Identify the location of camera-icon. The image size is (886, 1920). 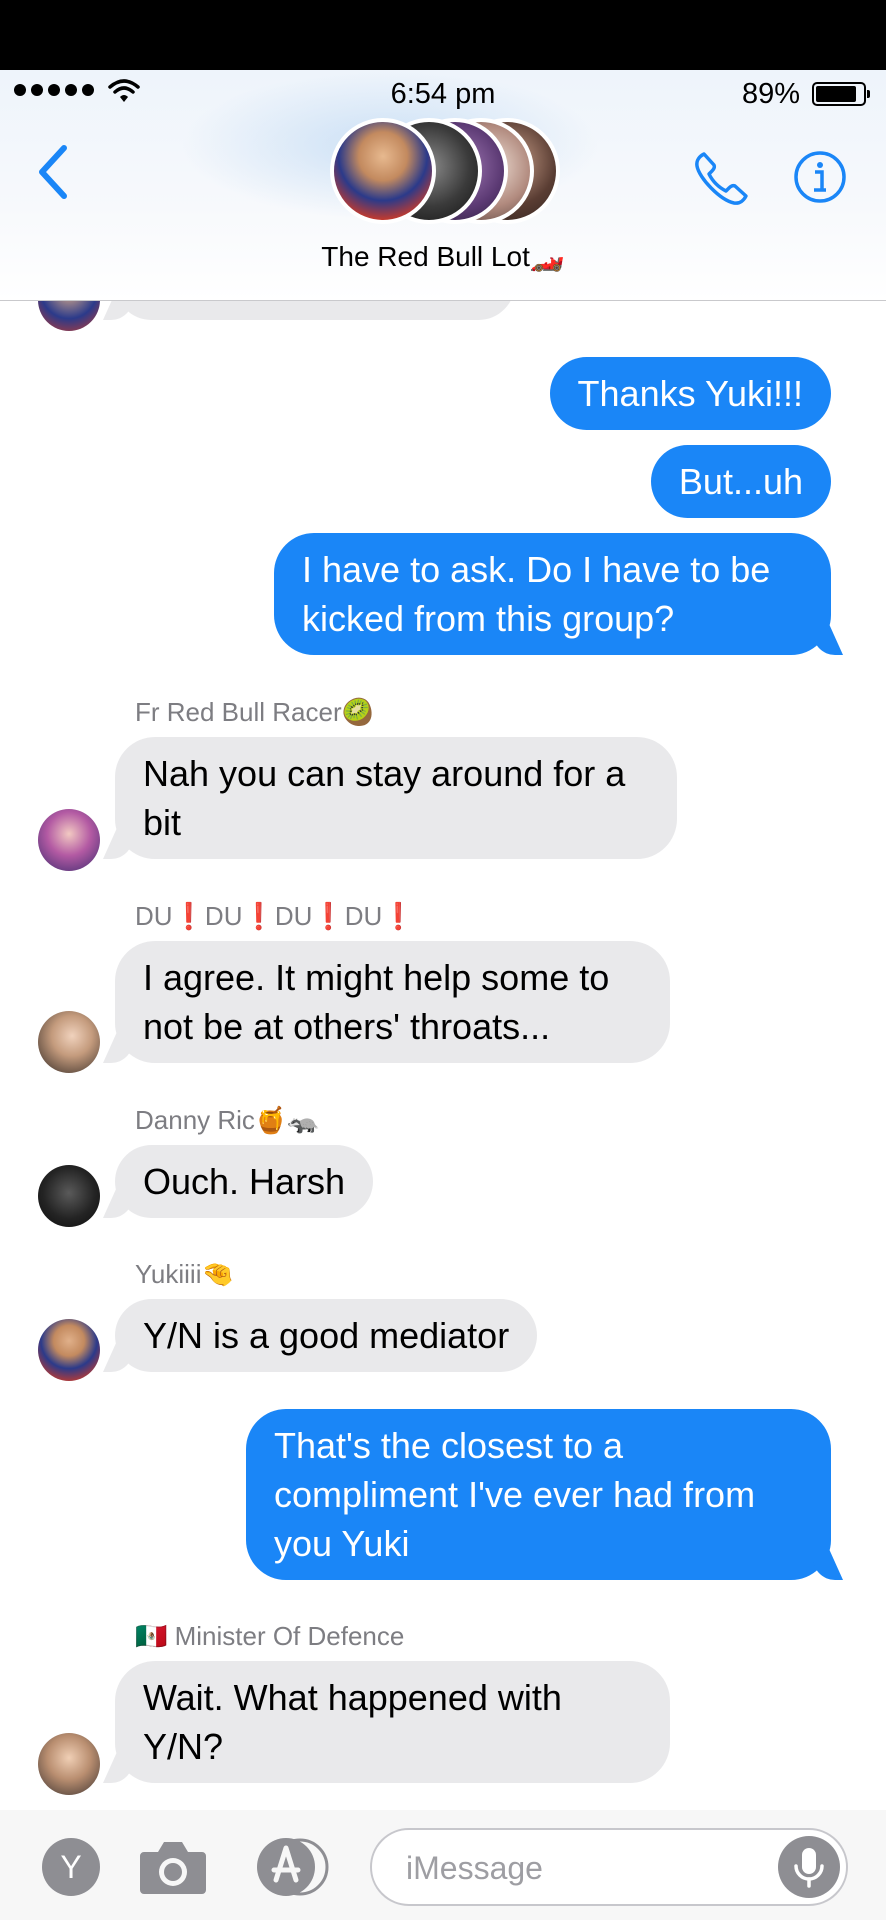
(173, 1867).